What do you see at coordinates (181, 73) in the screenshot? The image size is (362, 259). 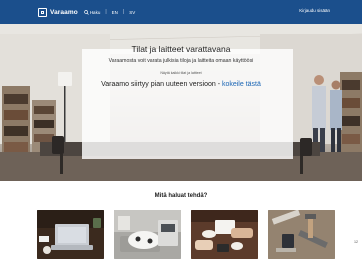 I see `show-all-link: Näytä kaikki tilat ja laitteet` at bounding box center [181, 73].